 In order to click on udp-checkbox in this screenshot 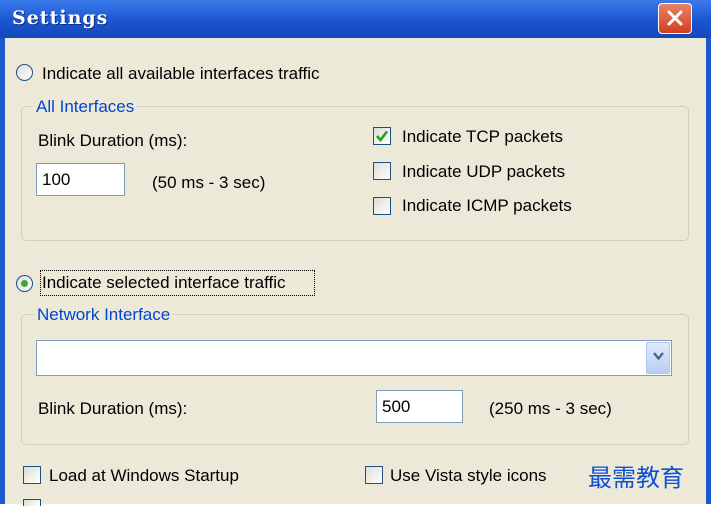, I will do `click(382, 171)`.